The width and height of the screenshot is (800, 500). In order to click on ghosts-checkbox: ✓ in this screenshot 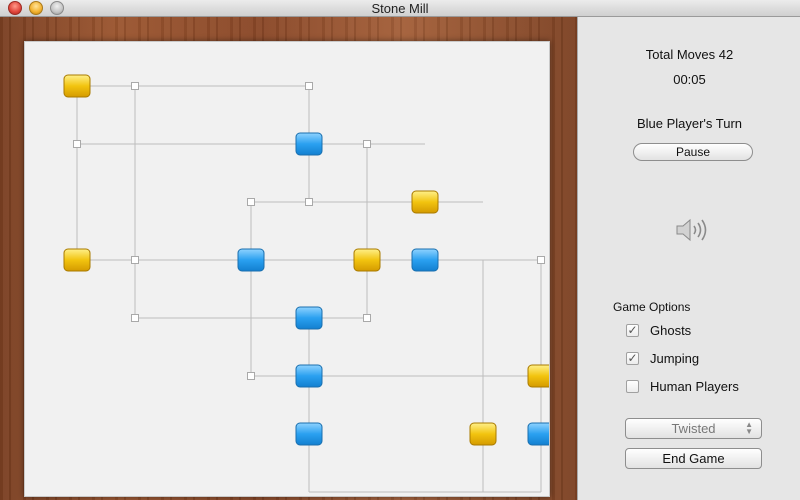, I will do `click(632, 330)`.